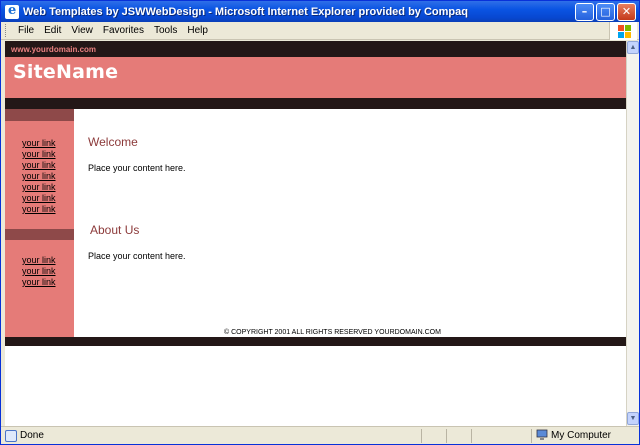  Describe the element at coordinates (315, 49) in the screenshot. I see `domain-text: www.yourdomain.com` at that location.